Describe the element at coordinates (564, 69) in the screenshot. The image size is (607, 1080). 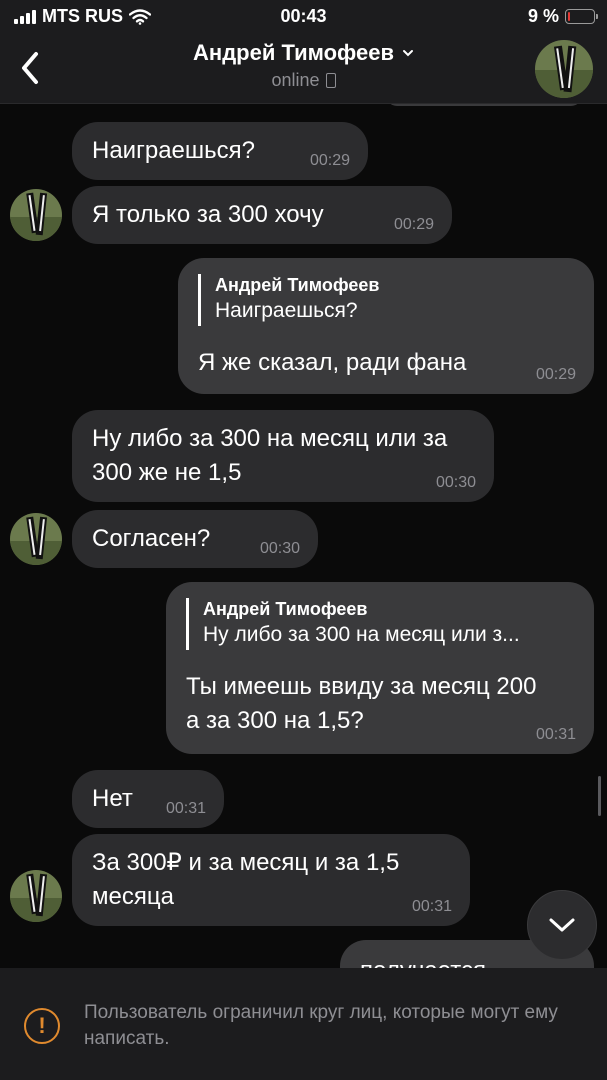
I see `header-avatar` at that location.